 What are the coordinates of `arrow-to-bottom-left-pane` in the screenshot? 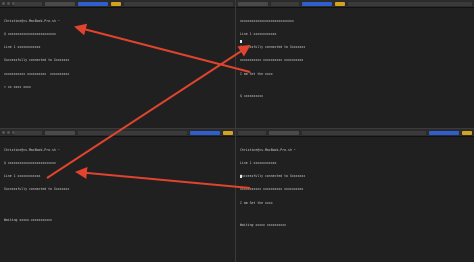 It's located at (163, 177).